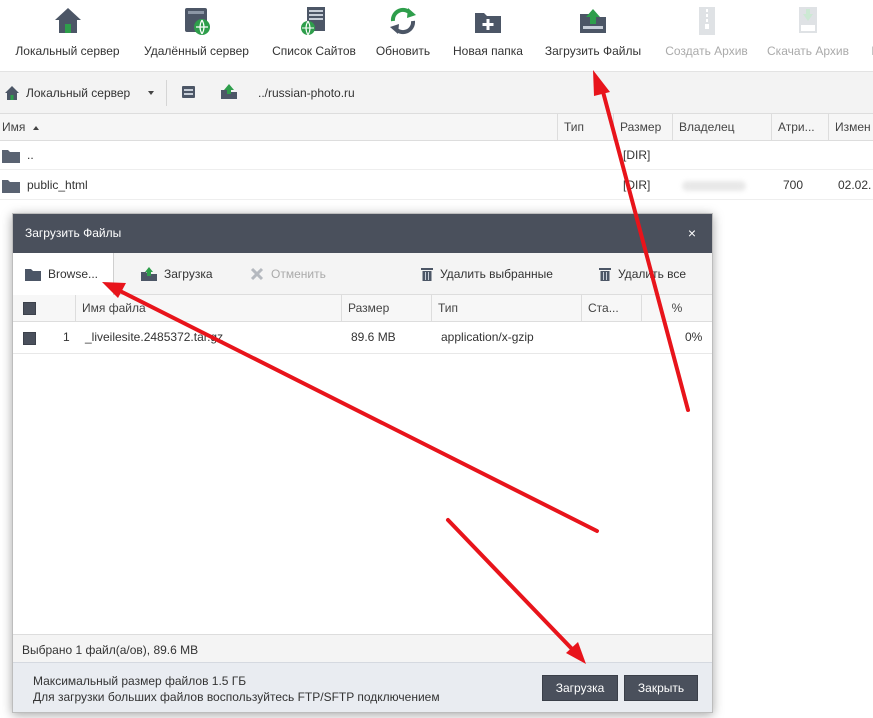 The image size is (873, 718). What do you see at coordinates (208, 308) in the screenshot?
I see `column-header-filename: Имя файла` at bounding box center [208, 308].